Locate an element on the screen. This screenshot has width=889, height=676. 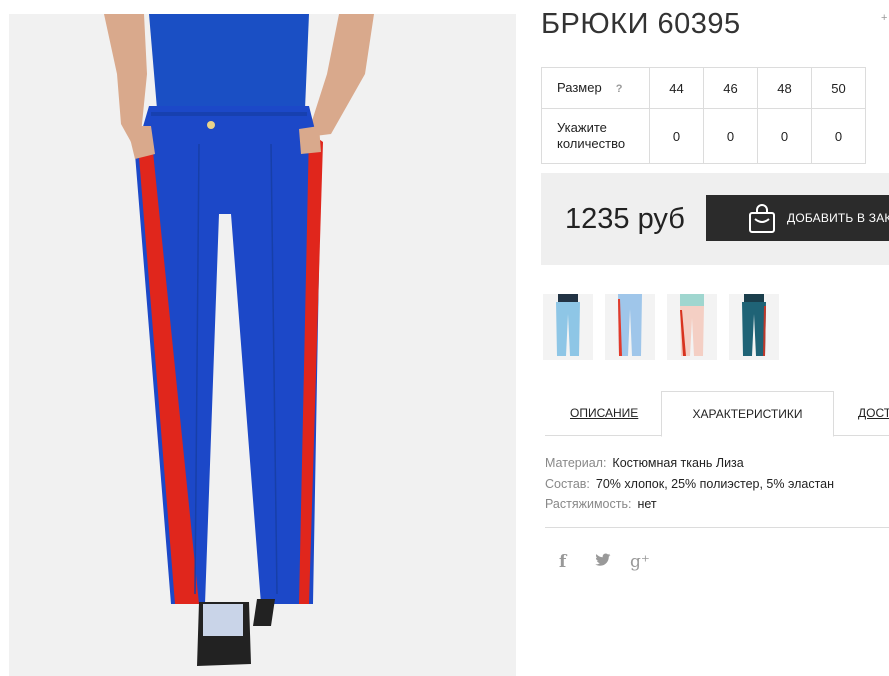
variant-teal-image is located at coordinates (754, 327).